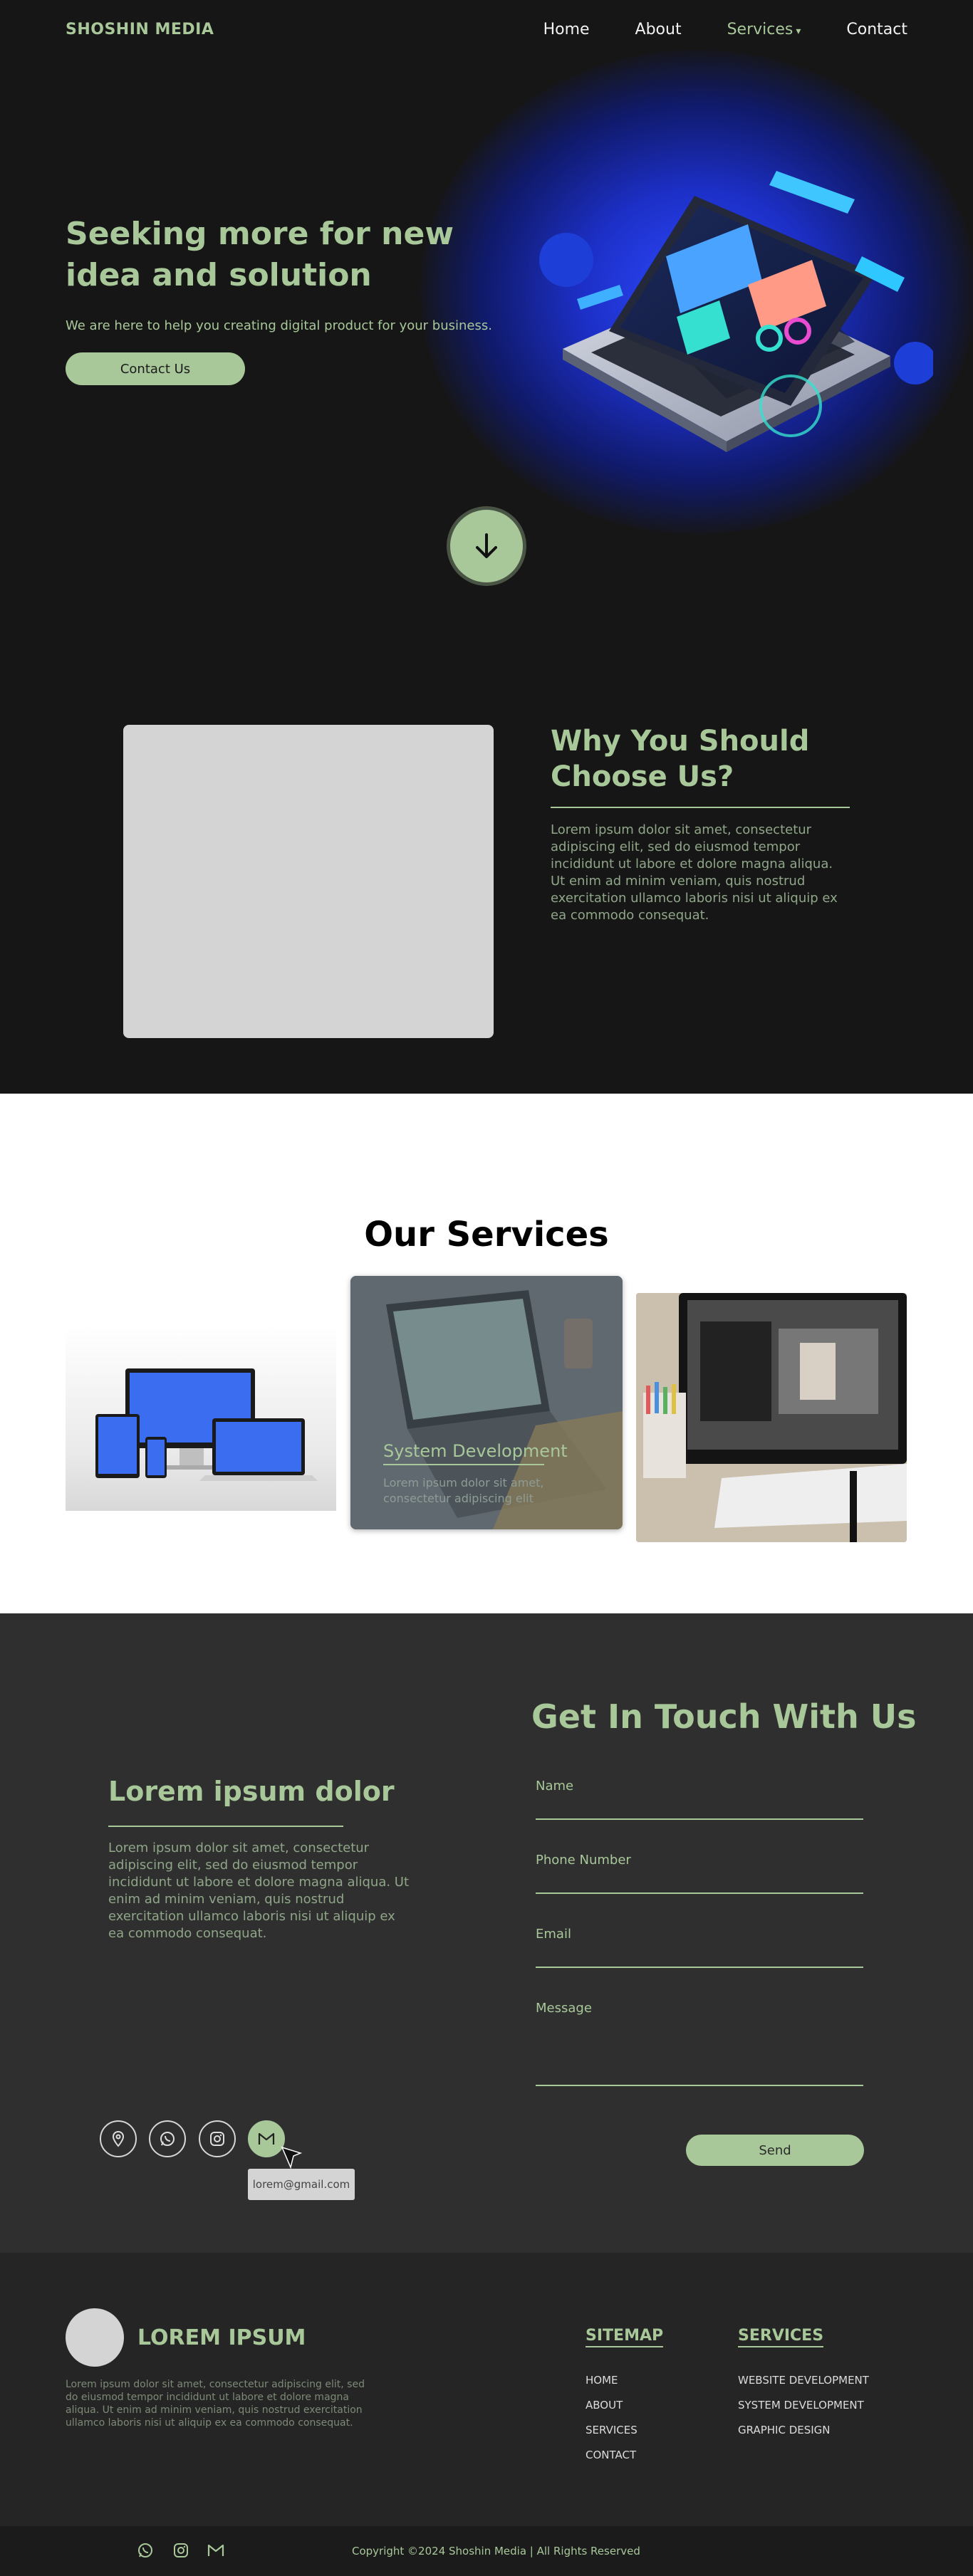 This screenshot has height=2576, width=973. Describe the element at coordinates (700, 1893) in the screenshot. I see `phone-underline` at that location.